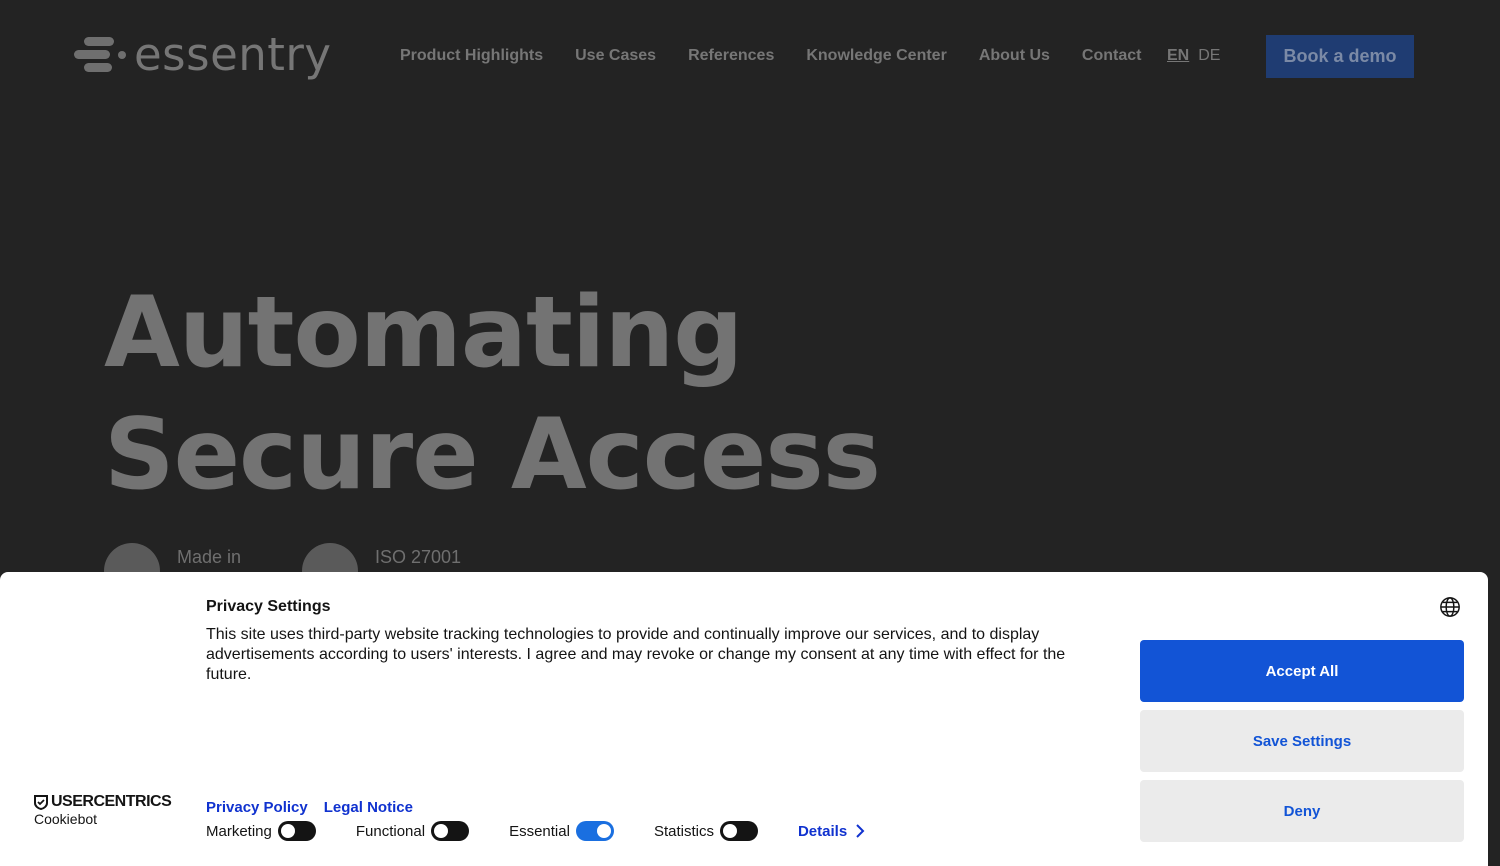 The width and height of the screenshot is (1500, 866). I want to click on hero-line-1: Automating, so click(423, 333).